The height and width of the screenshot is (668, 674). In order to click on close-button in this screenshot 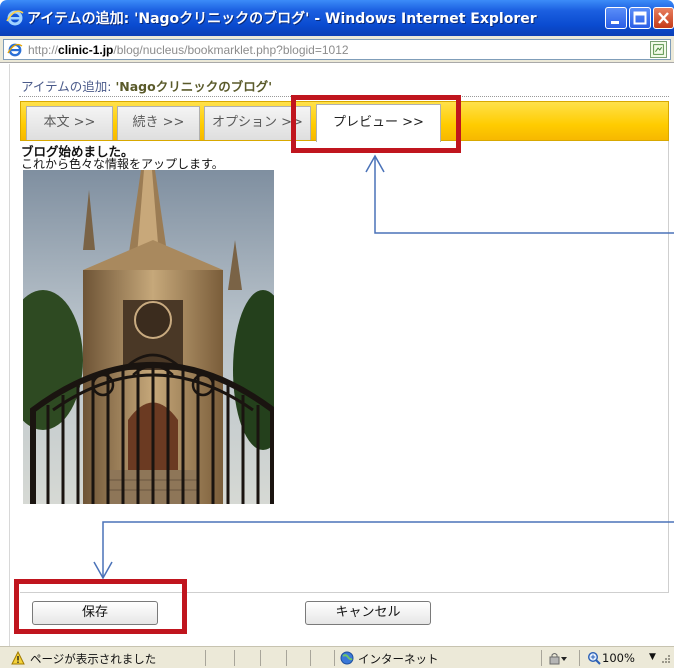, I will do `click(663, 18)`.